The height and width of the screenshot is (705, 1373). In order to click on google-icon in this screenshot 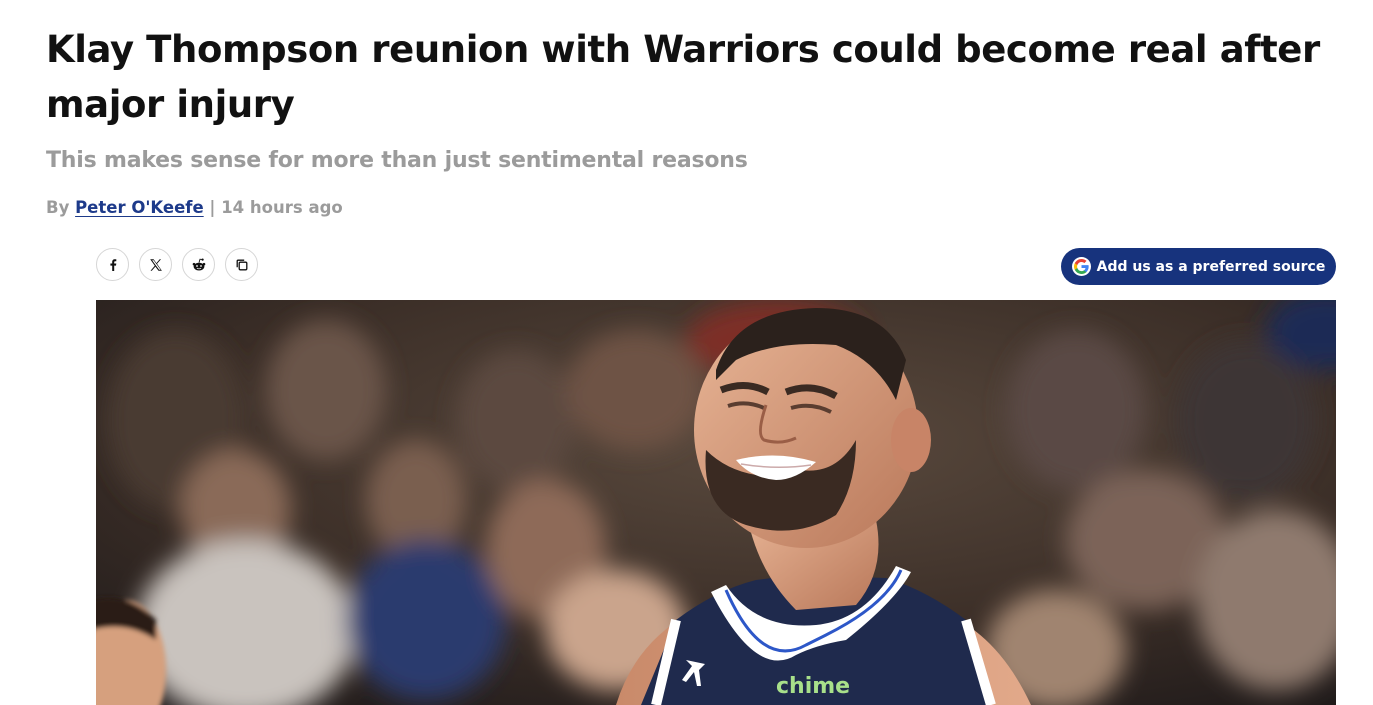, I will do `click(1081, 266)`.